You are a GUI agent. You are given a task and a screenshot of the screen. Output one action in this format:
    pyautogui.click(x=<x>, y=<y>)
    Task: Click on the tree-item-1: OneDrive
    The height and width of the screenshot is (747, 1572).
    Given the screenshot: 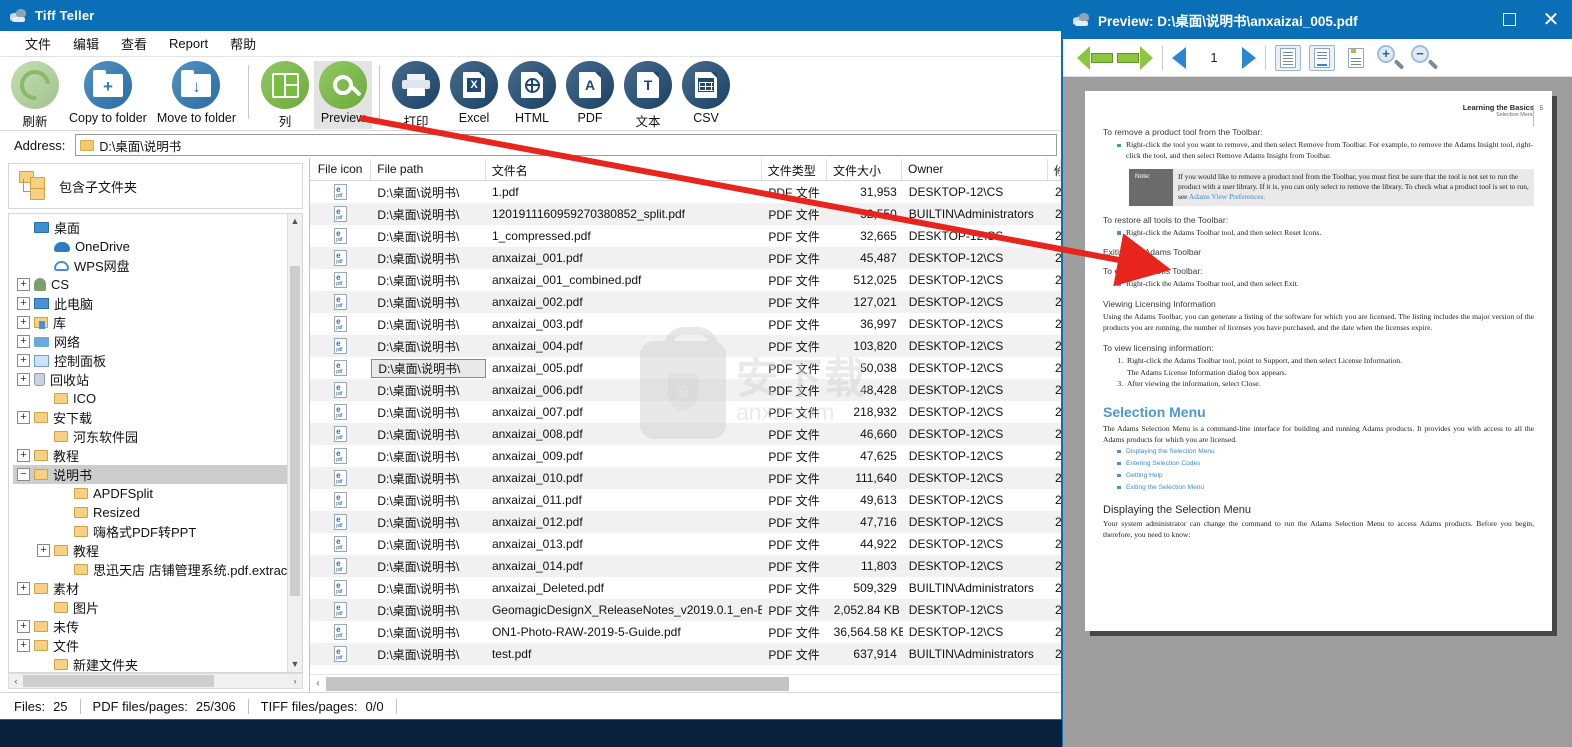 What is the action you would take?
    pyautogui.click(x=150, y=246)
    